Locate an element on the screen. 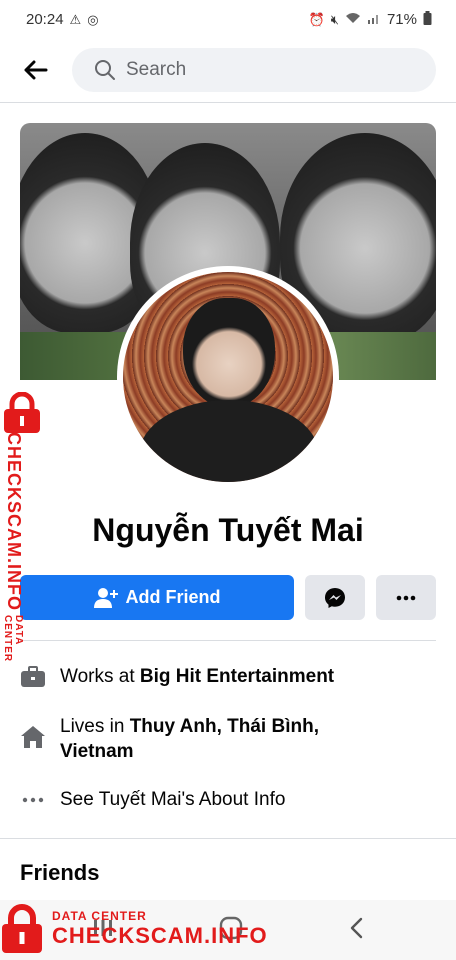 This screenshot has width=456, height=960. search-icon is located at coordinates (105, 70).